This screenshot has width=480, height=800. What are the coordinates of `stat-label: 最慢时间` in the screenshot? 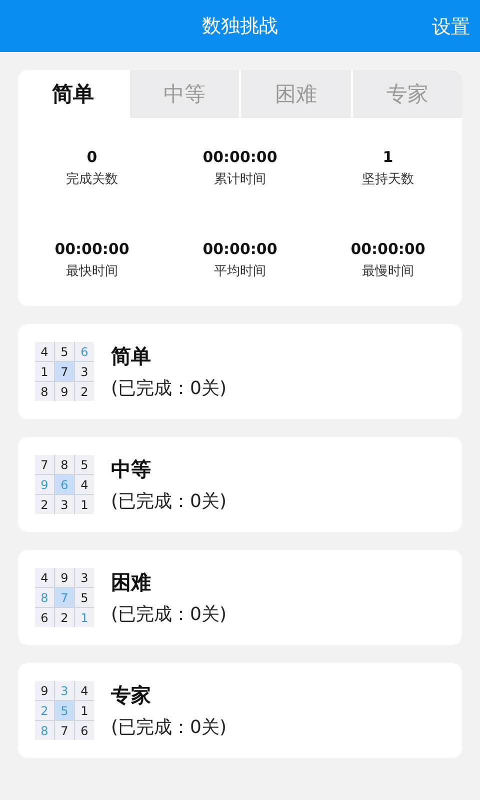 It's located at (388, 271).